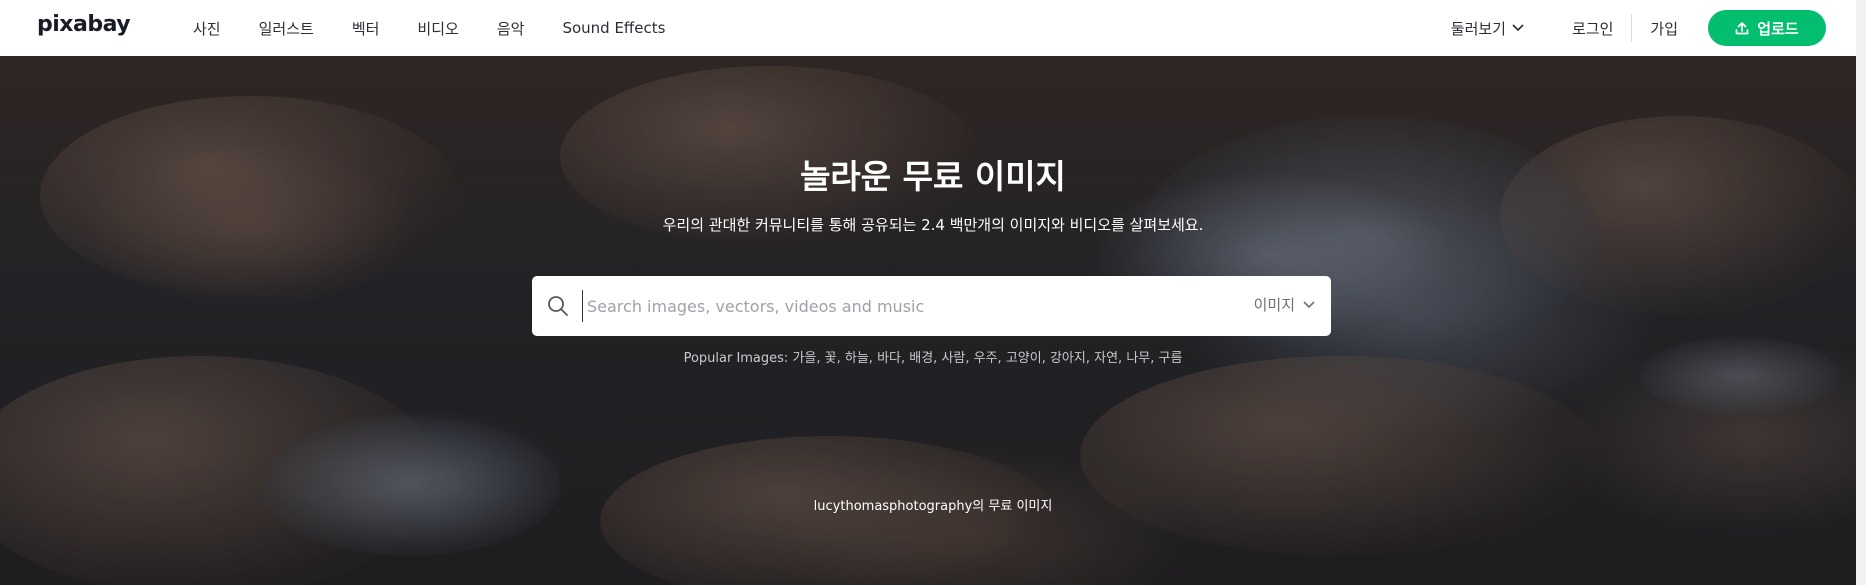 Image resolution: width=1866 pixels, height=585 pixels. What do you see at coordinates (1024, 358) in the screenshot?
I see `popular-tag: 고양이` at bounding box center [1024, 358].